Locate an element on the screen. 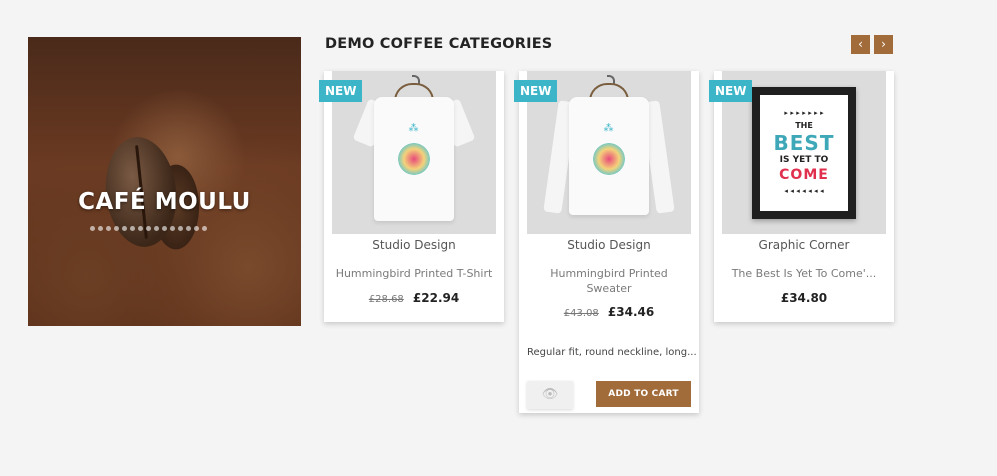 The height and width of the screenshot is (476, 997). product-prices: £43.08 £34.46 is located at coordinates (609, 310).